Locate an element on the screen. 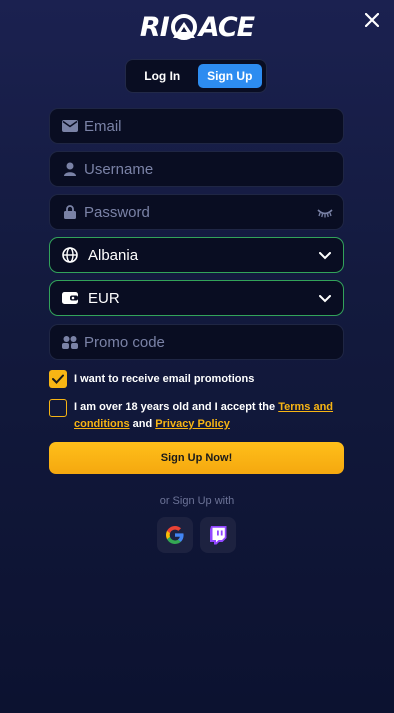 Image resolution: width=394 pixels, height=713 pixels. users-icon is located at coordinates (70, 342).